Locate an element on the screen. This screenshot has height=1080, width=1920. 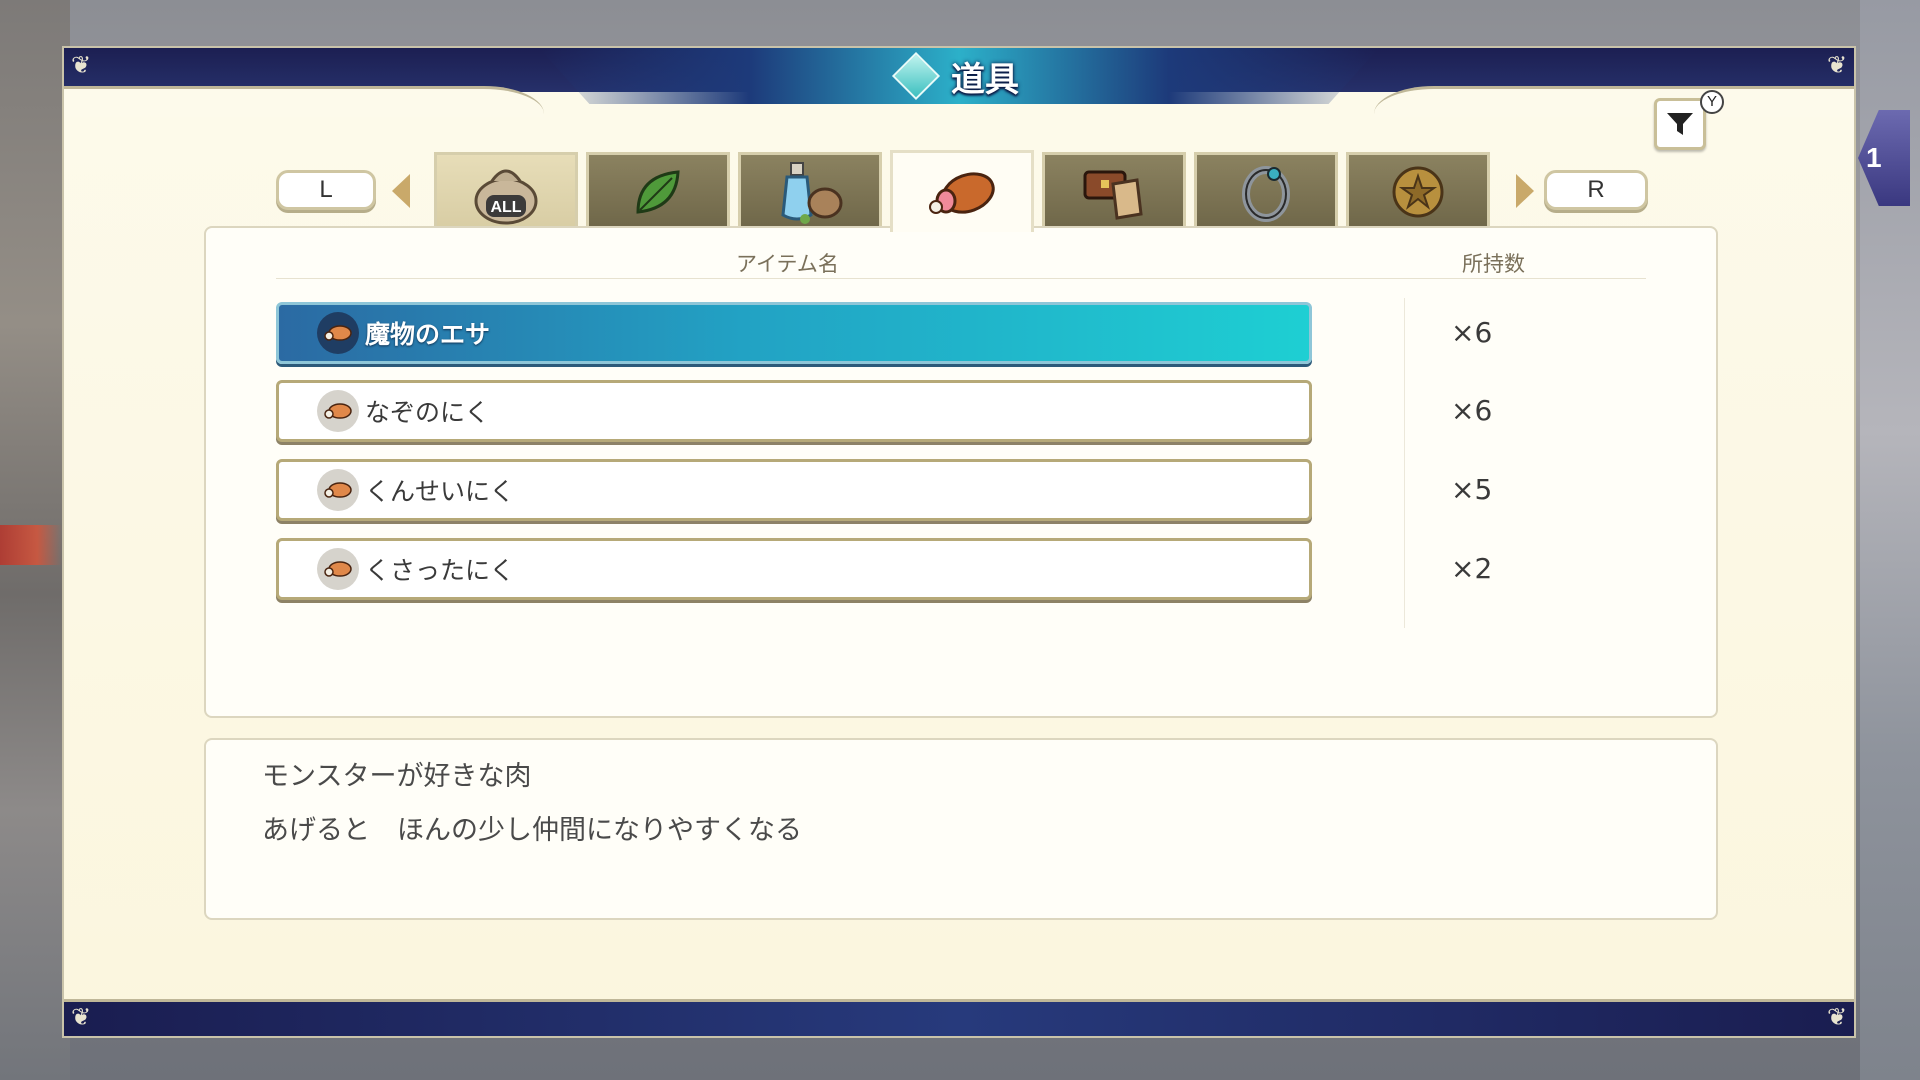
item-quantity: ×5 is located at coordinates (1472, 489).